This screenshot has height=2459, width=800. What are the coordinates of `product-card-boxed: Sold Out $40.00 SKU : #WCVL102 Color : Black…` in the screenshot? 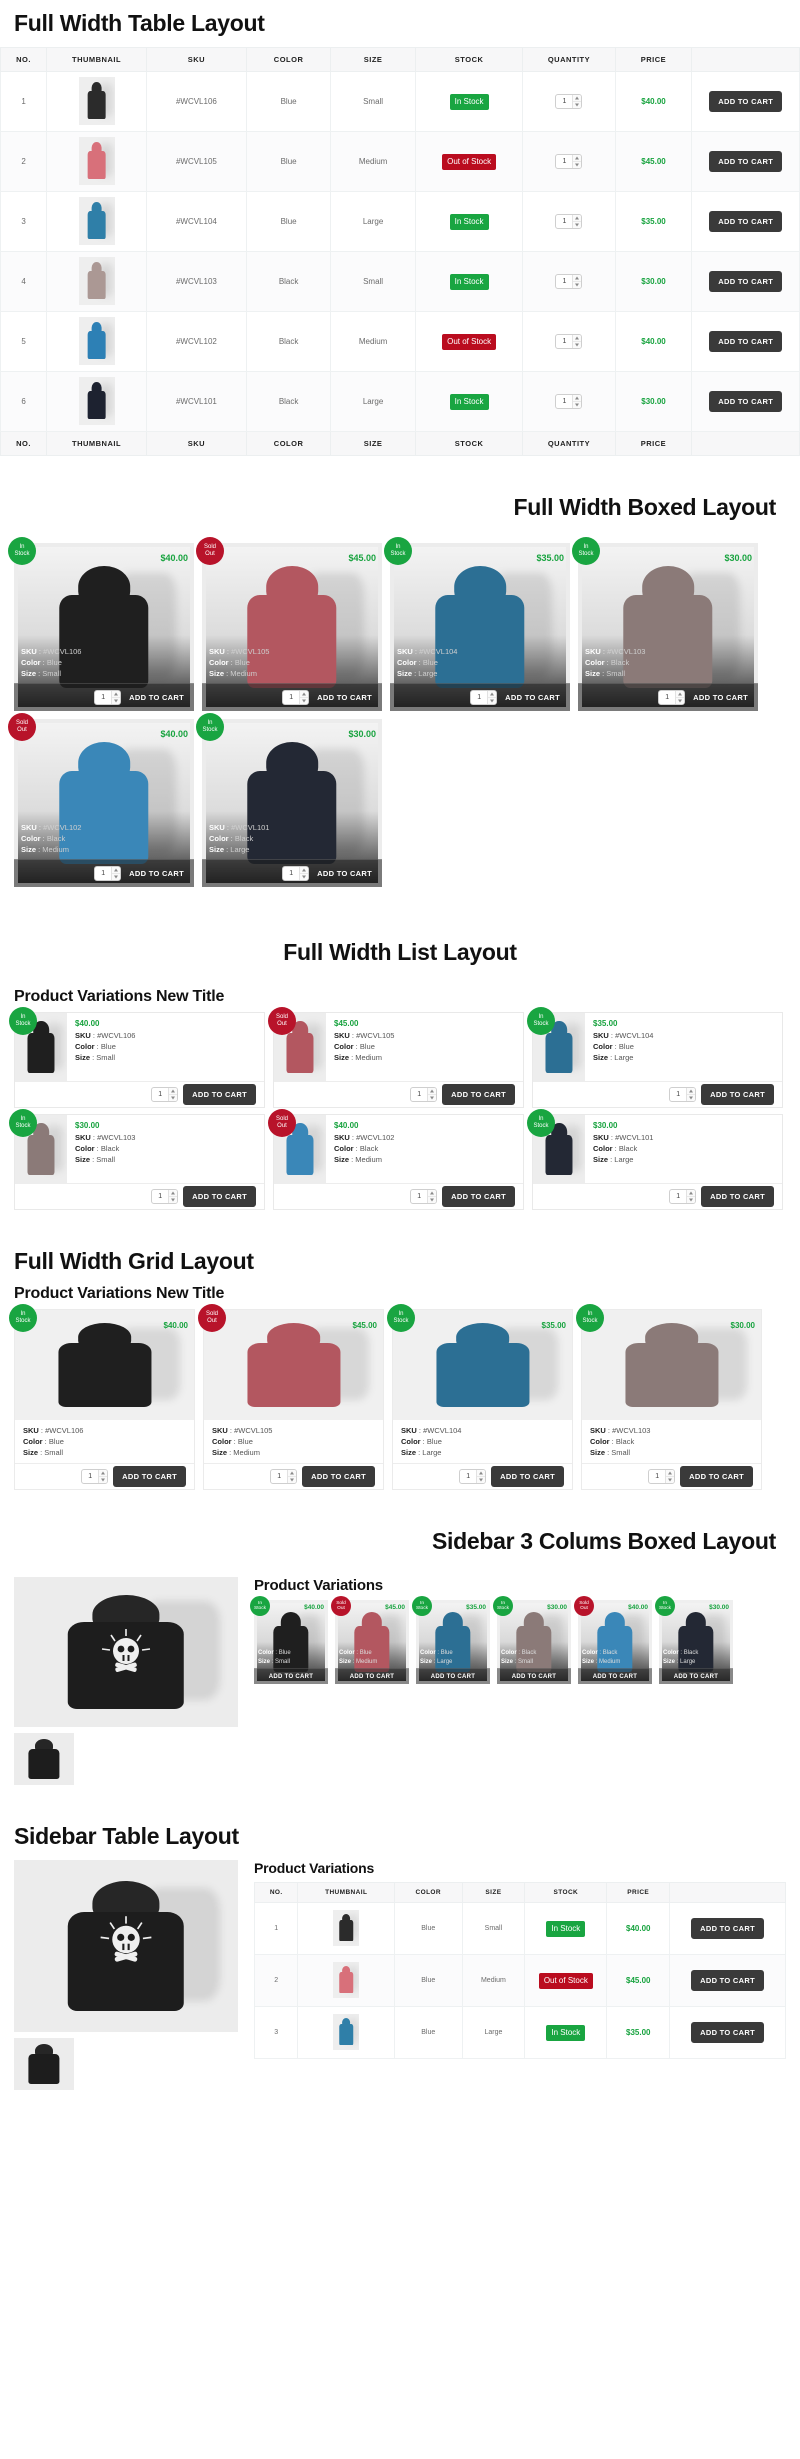 It's located at (101, 800).